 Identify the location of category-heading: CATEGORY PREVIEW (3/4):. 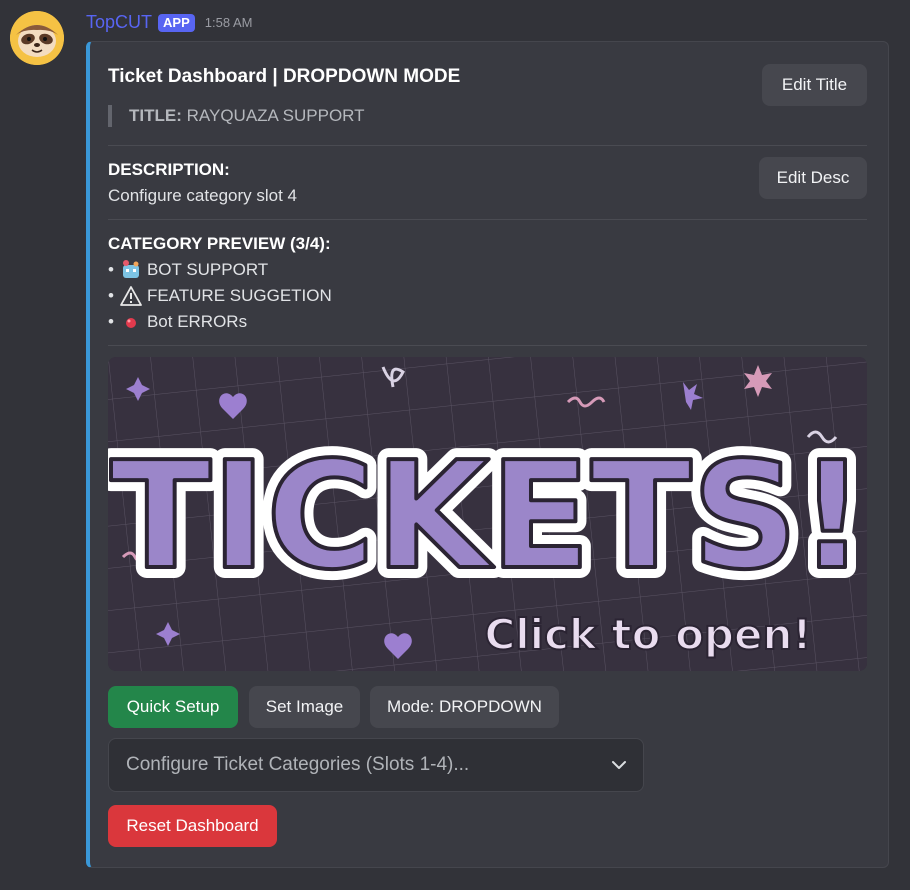
(219, 243).